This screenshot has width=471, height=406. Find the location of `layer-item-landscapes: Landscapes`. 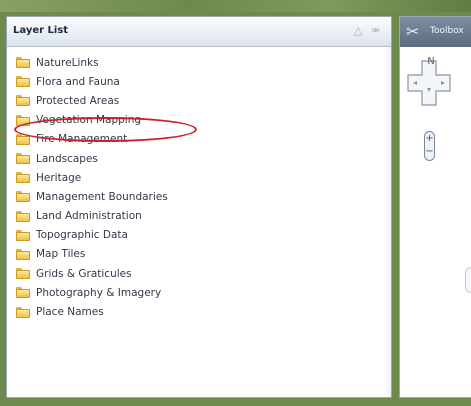

layer-item-landscapes: Landscapes is located at coordinates (92, 158).